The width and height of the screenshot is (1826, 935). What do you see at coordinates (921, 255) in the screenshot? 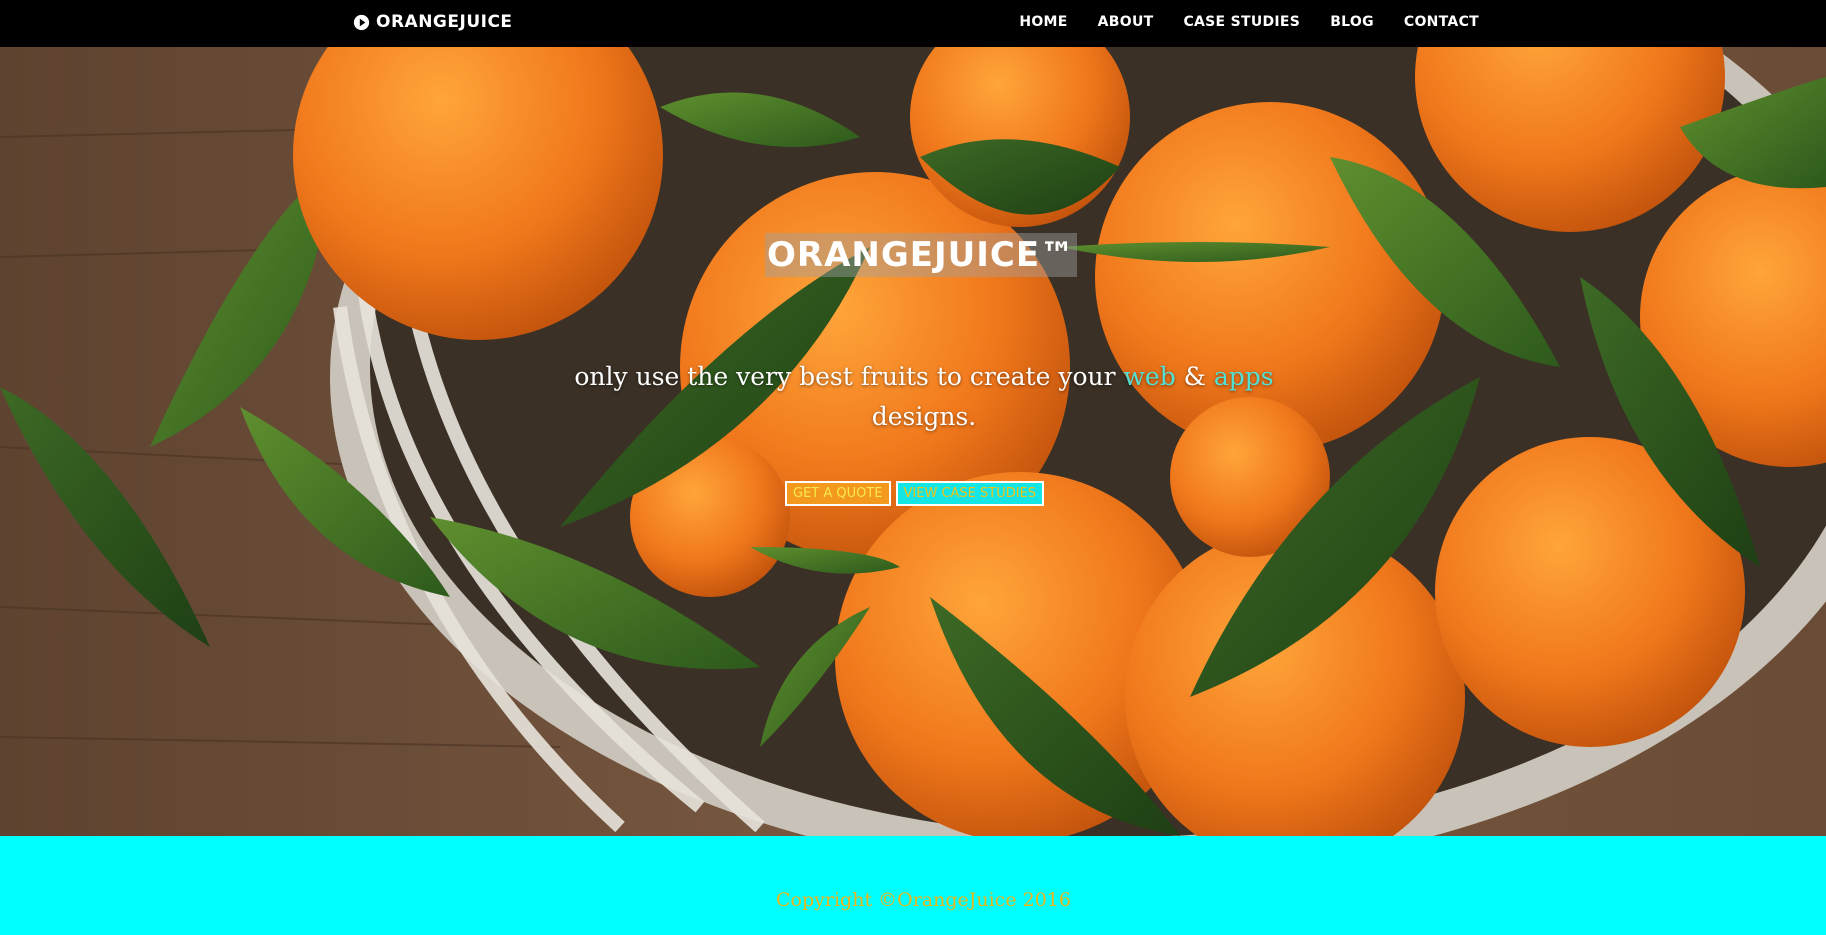
I see `hero-title: ORANGEJUICE™` at bounding box center [921, 255].